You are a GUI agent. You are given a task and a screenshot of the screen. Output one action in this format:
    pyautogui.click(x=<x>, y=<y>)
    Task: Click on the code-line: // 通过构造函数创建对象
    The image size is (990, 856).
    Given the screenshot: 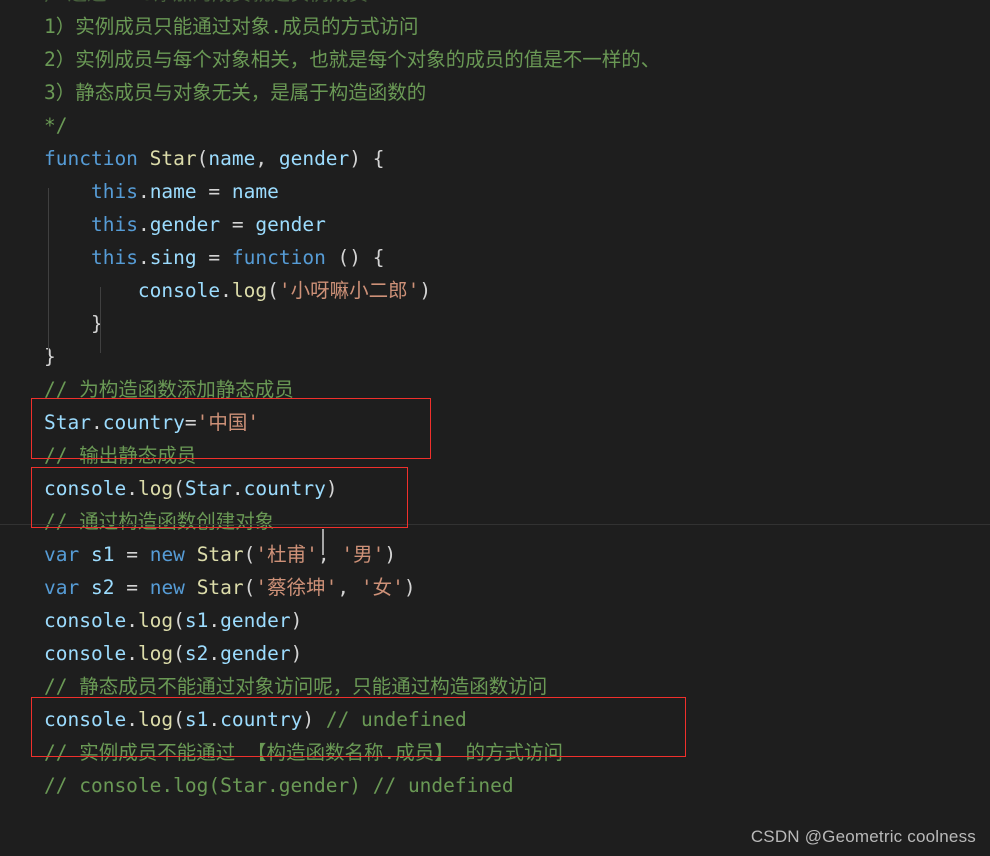 What is the action you would take?
    pyautogui.click(x=495, y=521)
    